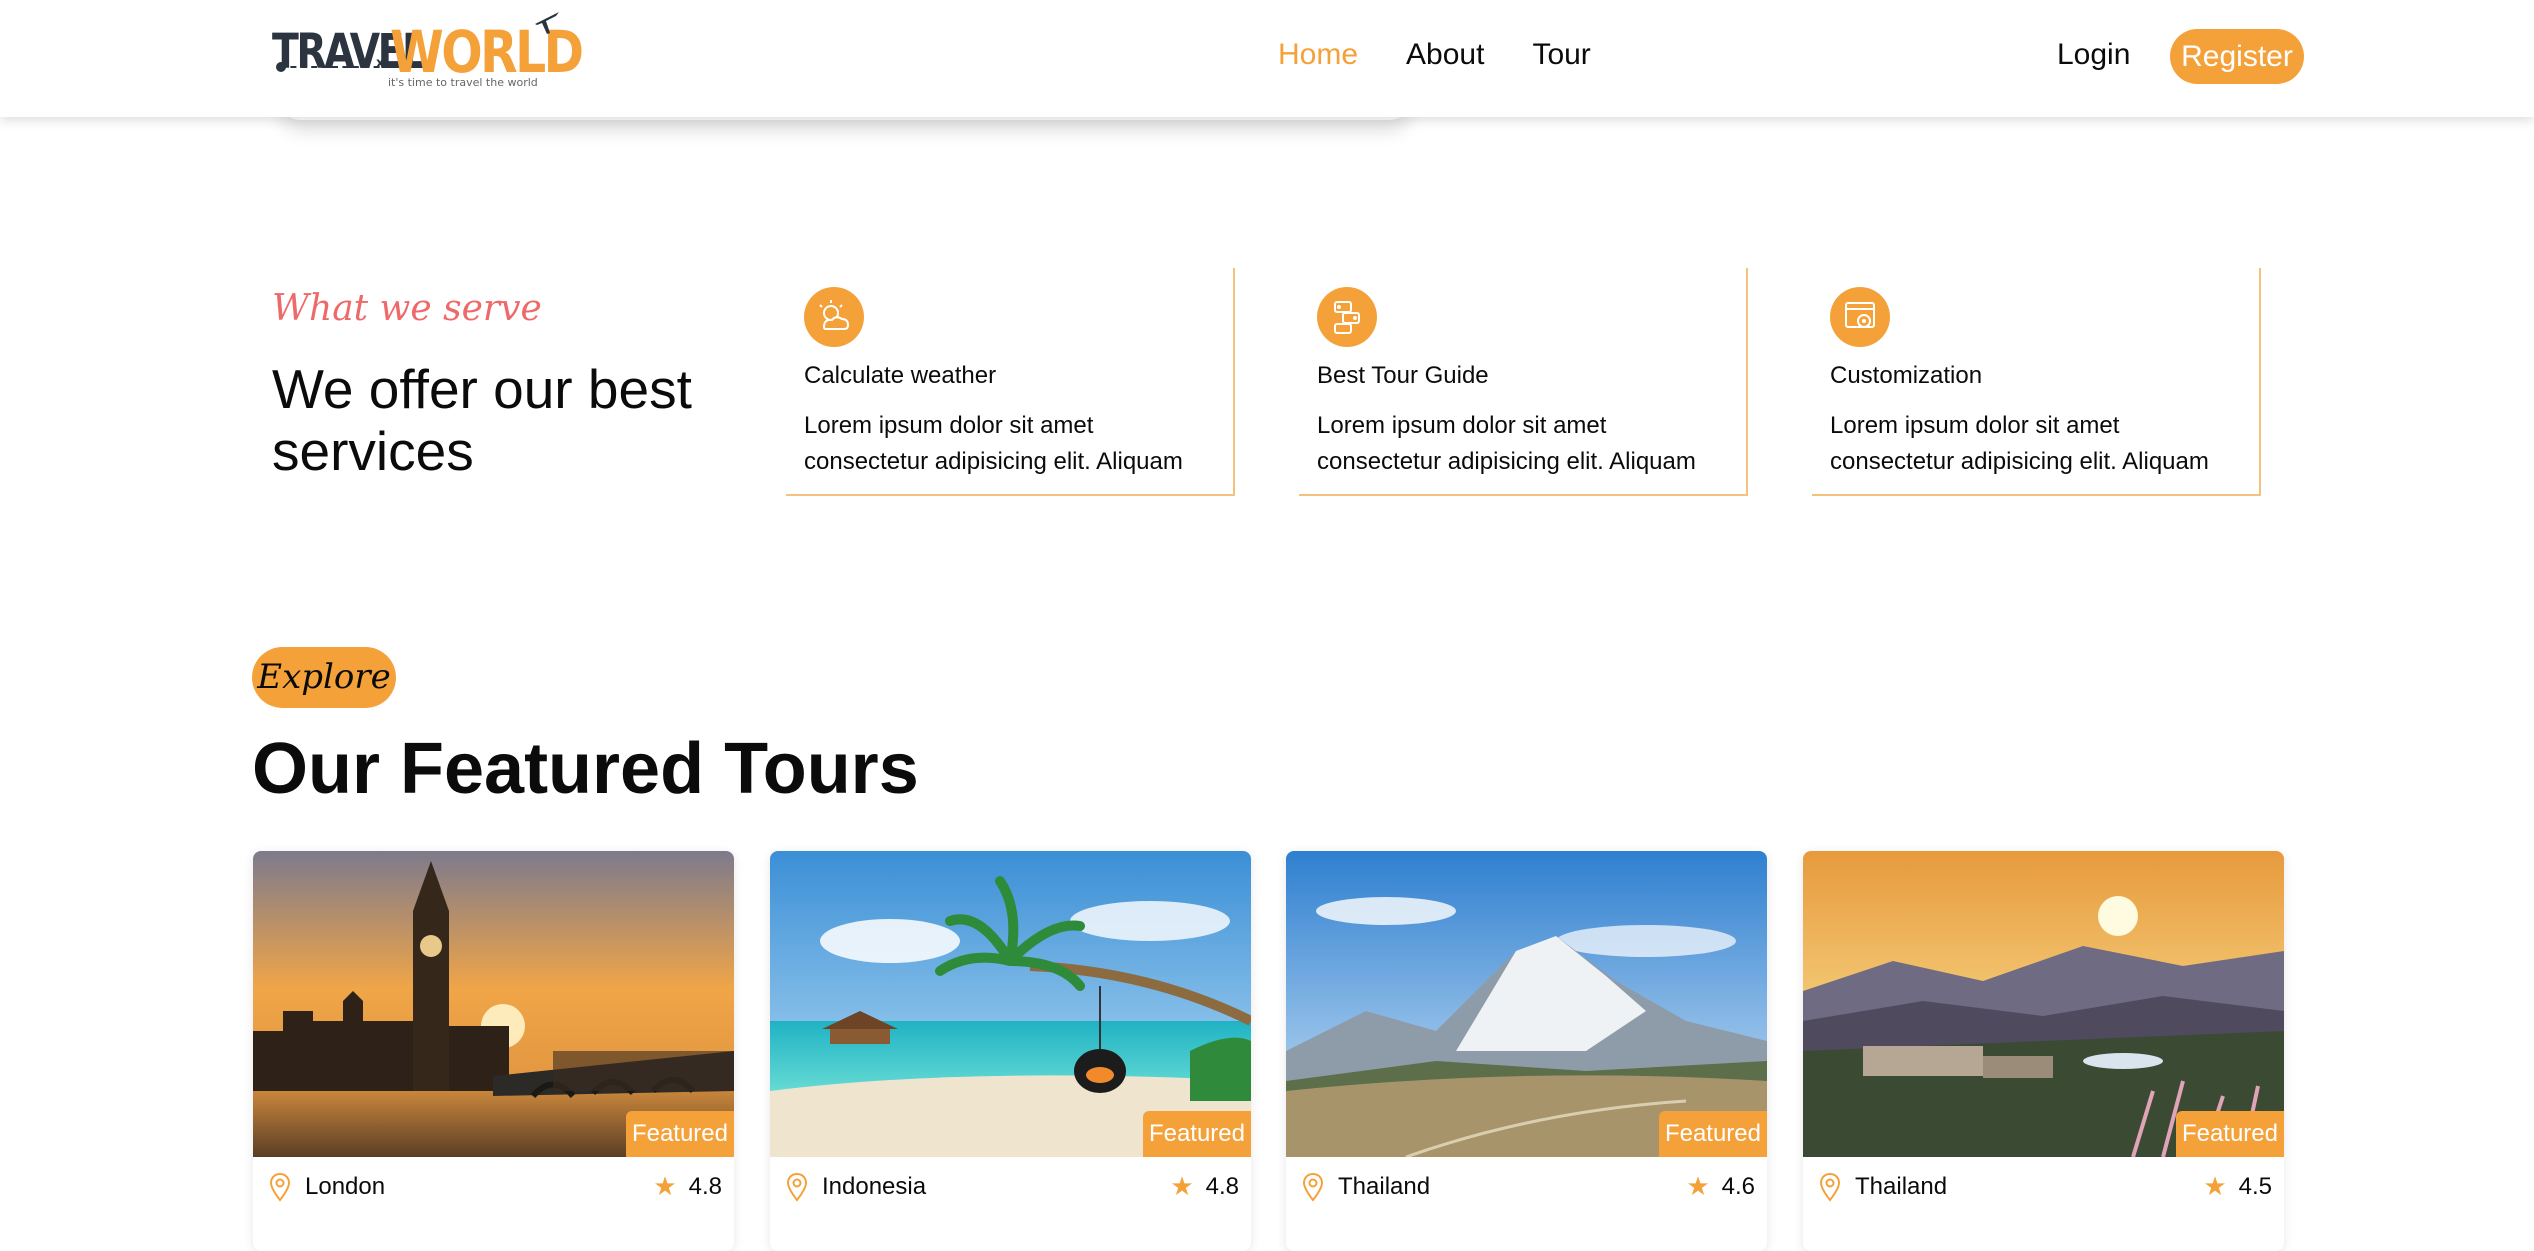  I want to click on service-title: Customization, so click(1906, 375).